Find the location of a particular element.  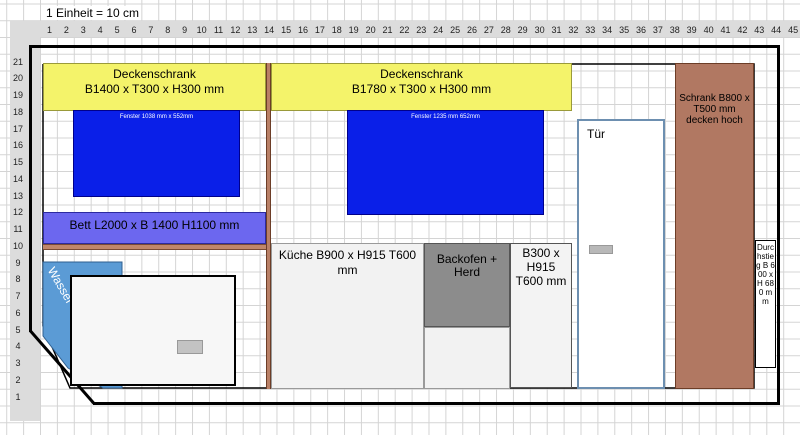

ruler-x-tick: 19 is located at coordinates (353, 30).